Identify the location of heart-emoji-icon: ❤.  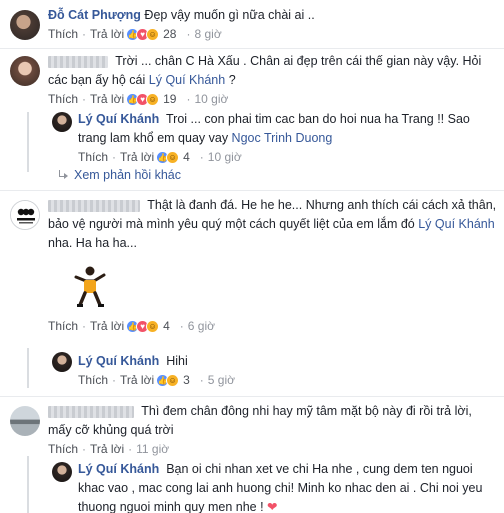
(272, 506).